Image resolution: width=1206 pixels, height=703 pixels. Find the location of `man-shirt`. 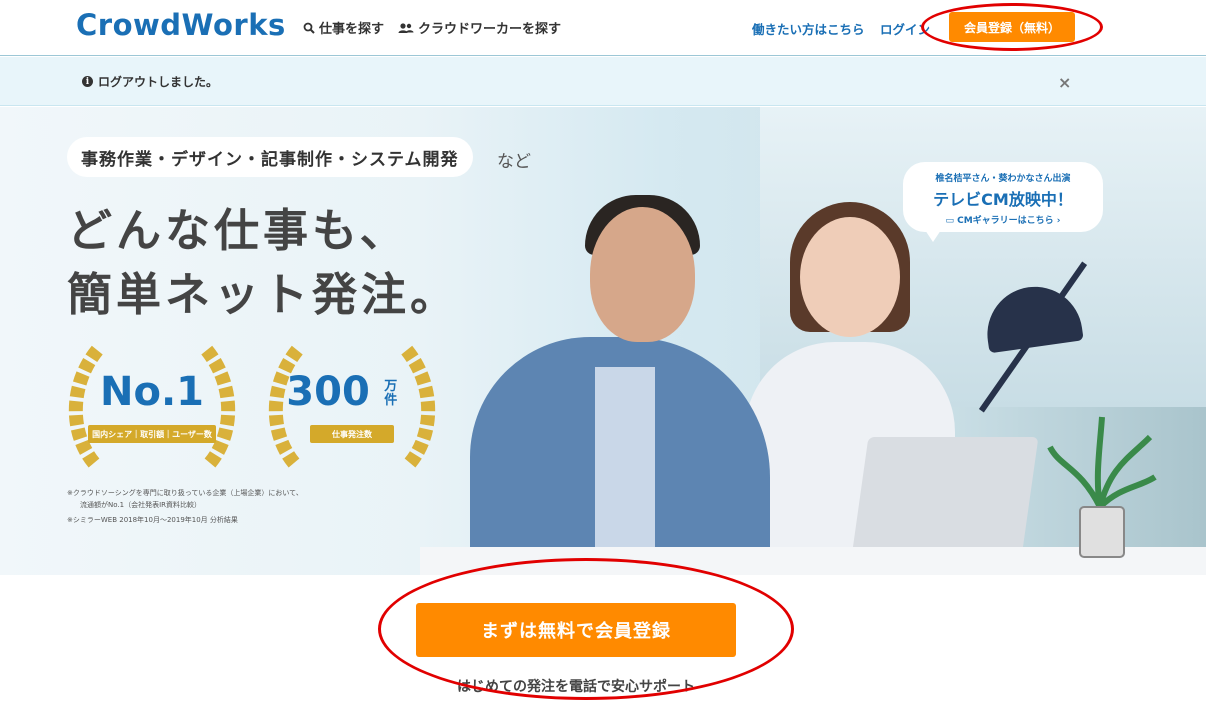

man-shirt is located at coordinates (625, 471).